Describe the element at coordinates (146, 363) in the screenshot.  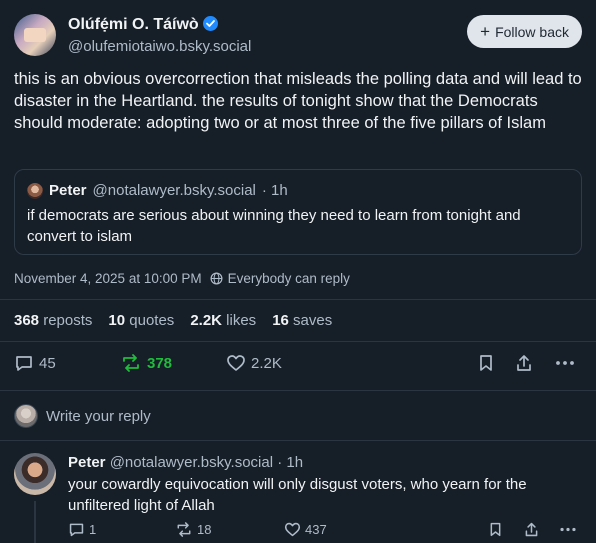
I see `repost-button: 378` at that location.